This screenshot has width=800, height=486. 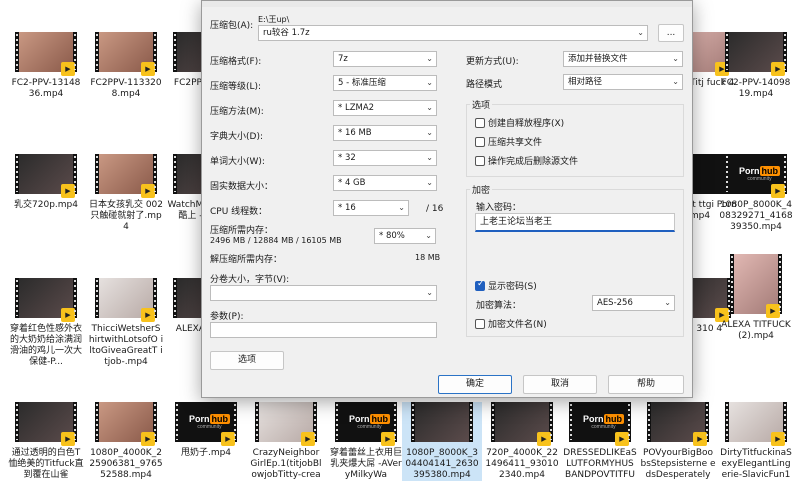 What do you see at coordinates (46, 88) in the screenshot?
I see `file-name: FC2-PPV-13148 36.mp4` at bounding box center [46, 88].